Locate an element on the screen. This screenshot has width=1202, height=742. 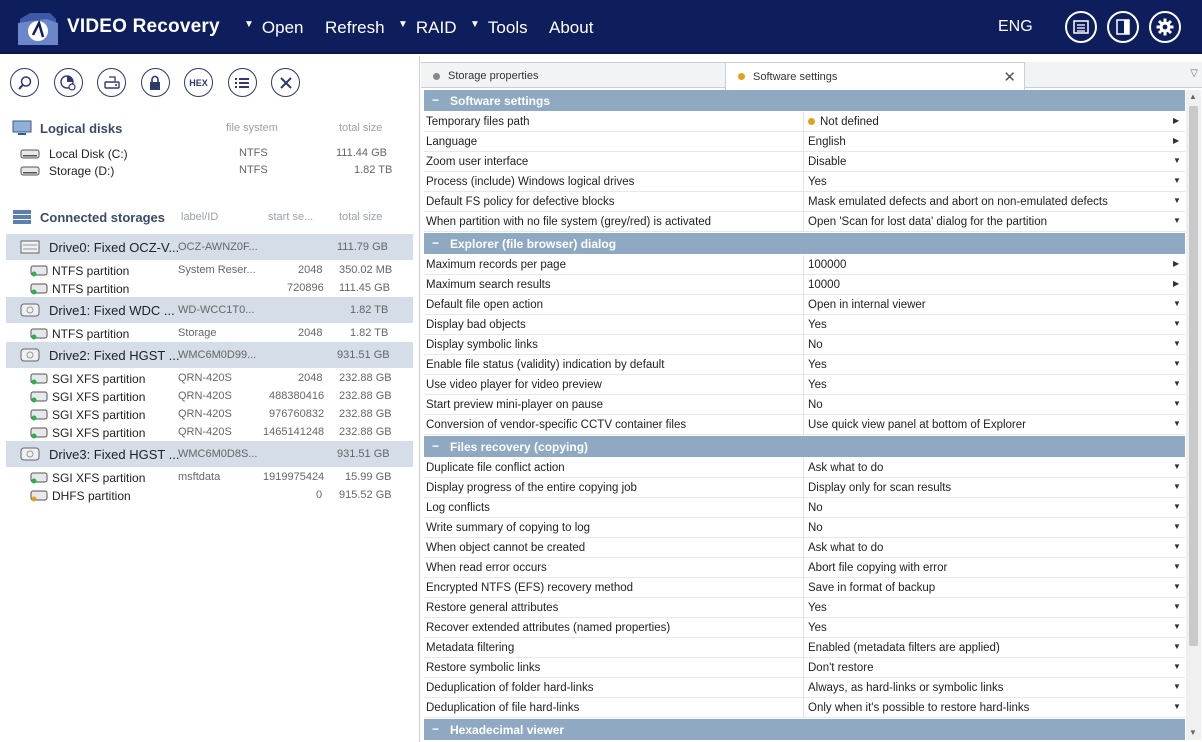
setting-row: Log conflicts No ▼ is located at coordinates (804, 508).